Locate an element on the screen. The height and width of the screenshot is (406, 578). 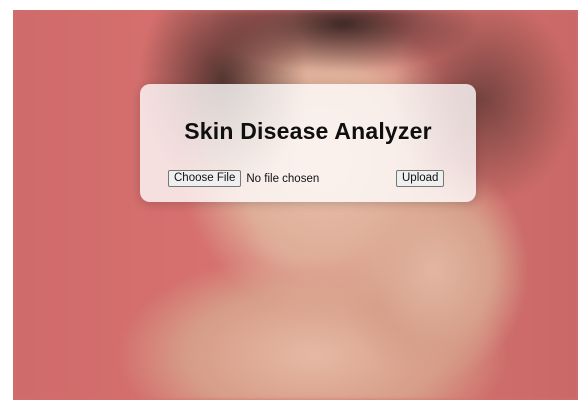
file-status-text: No file chosen is located at coordinates (283, 178).